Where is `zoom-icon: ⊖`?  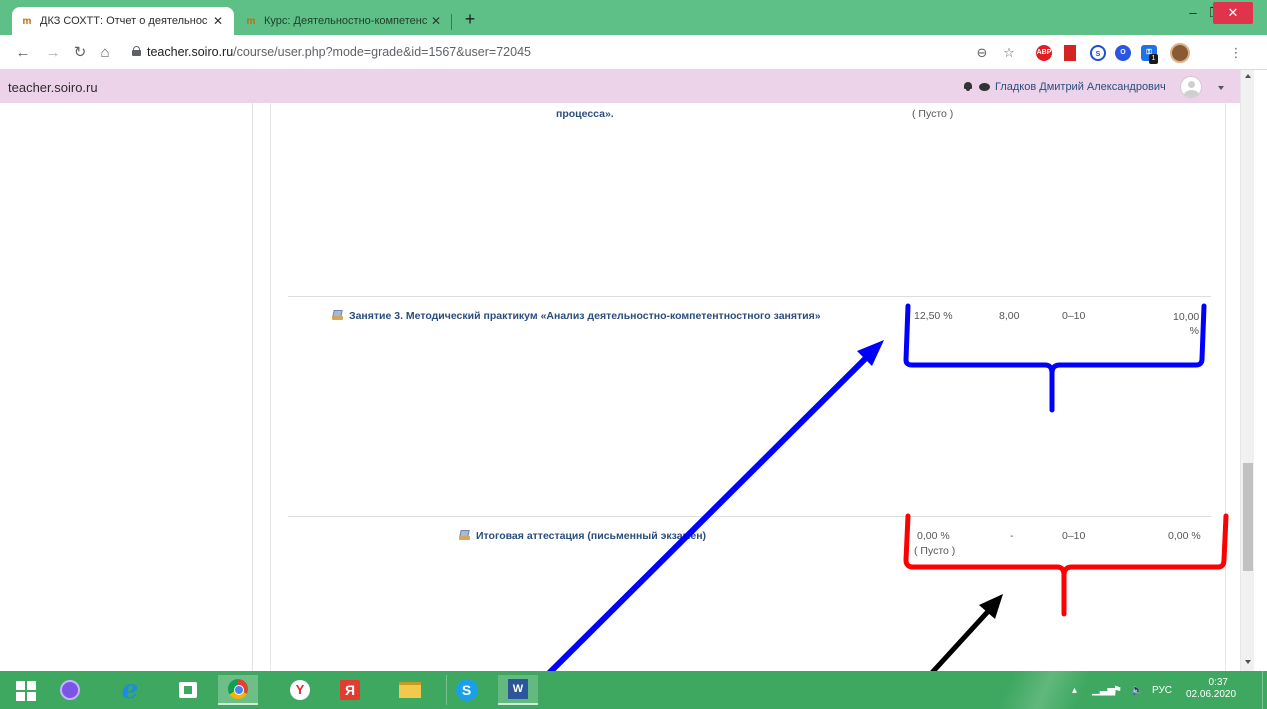
zoom-icon: ⊖ is located at coordinates (982, 53).